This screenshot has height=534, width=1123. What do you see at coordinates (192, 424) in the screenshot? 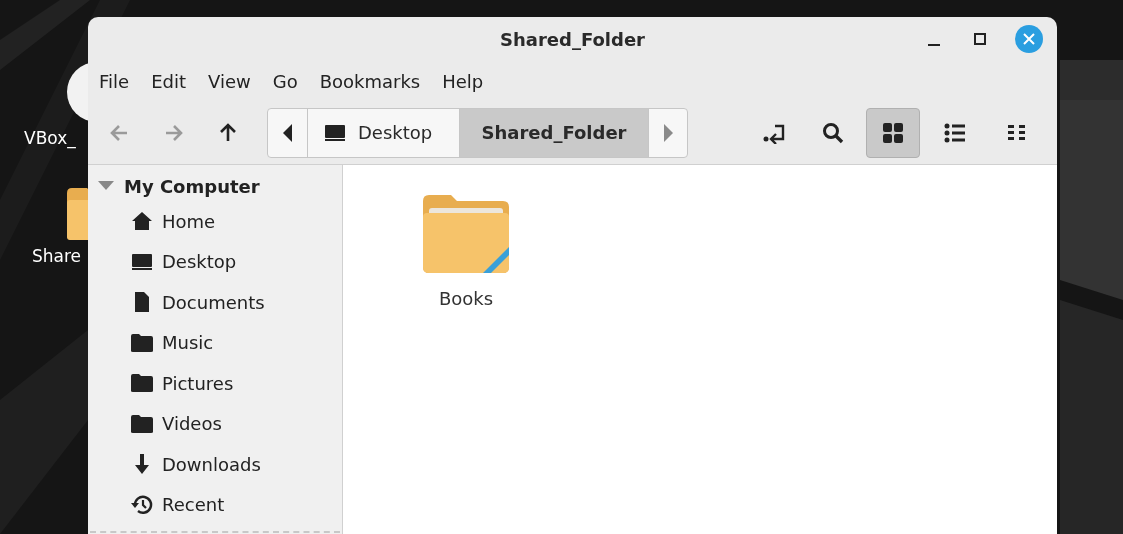
I see `sidebar-item: Videos` at bounding box center [192, 424].